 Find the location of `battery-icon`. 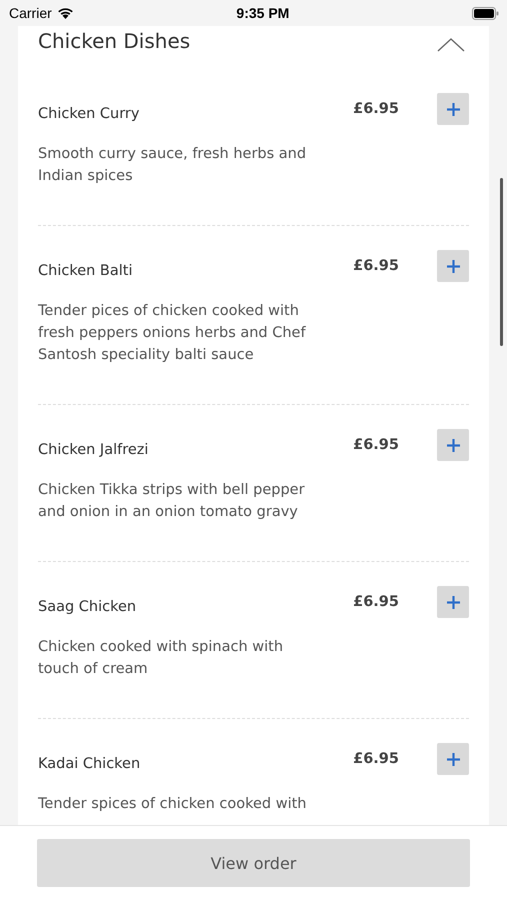

battery-icon is located at coordinates (485, 13).